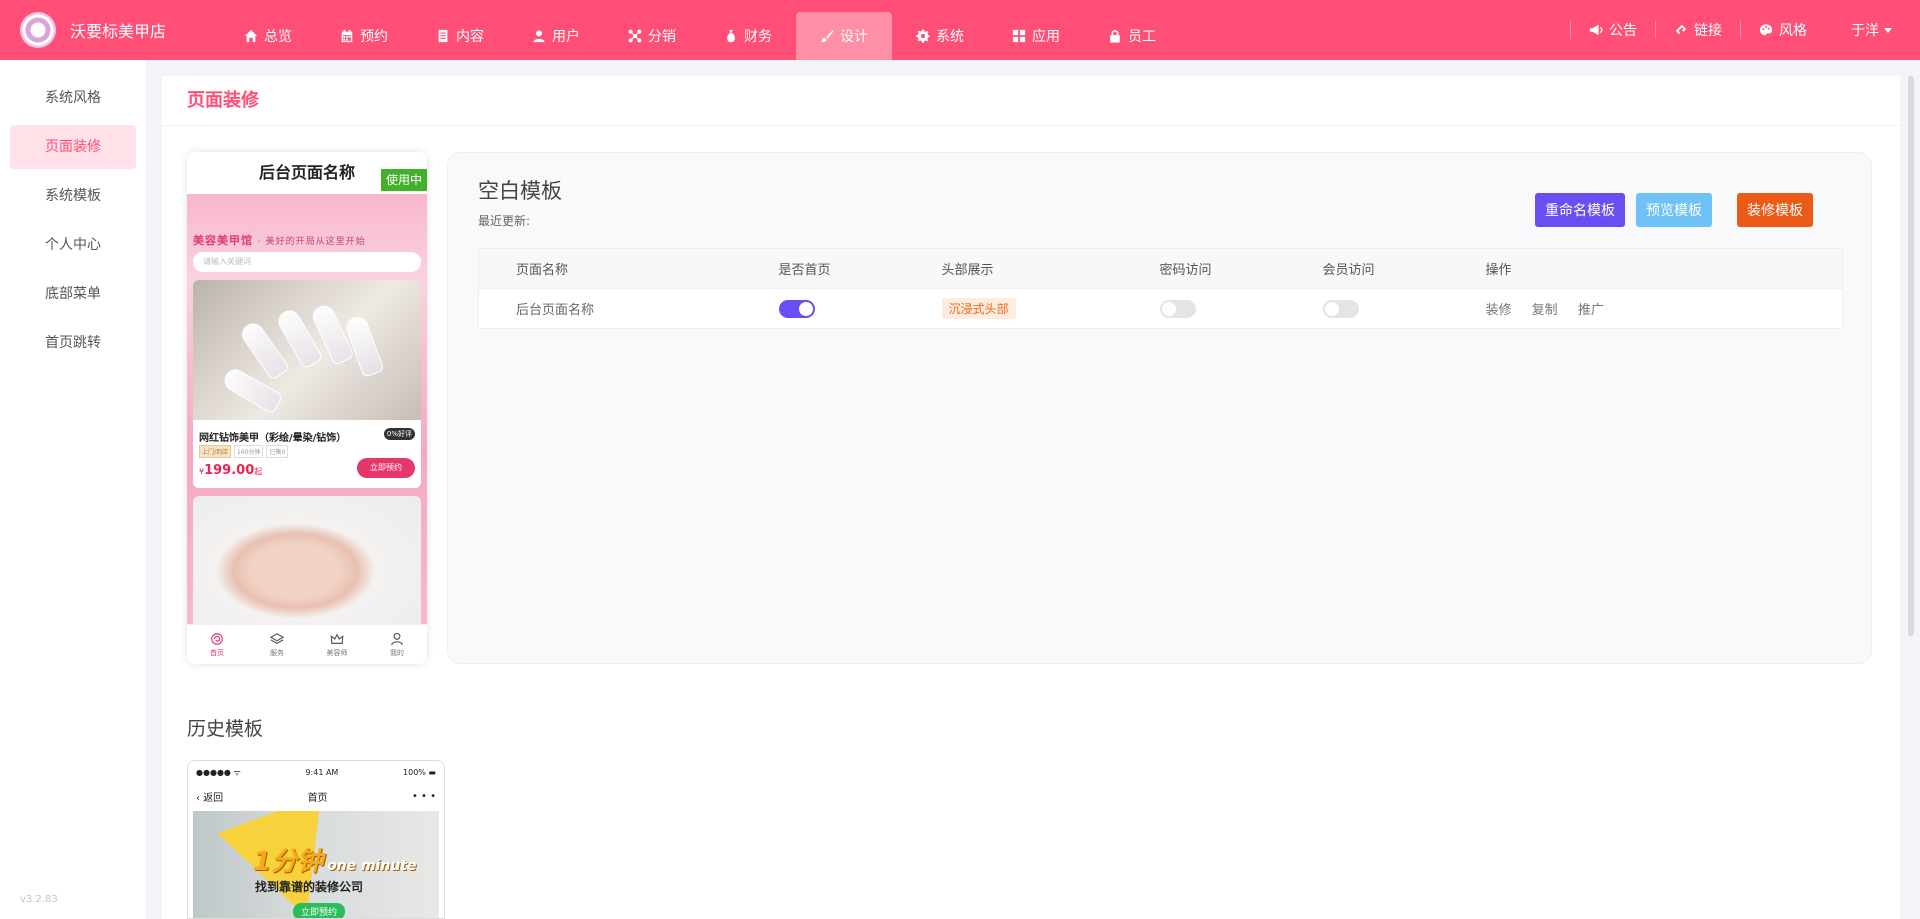 This screenshot has width=1920, height=919. What do you see at coordinates (1580, 210) in the screenshot?
I see `rename-template-button: 重命名模板` at bounding box center [1580, 210].